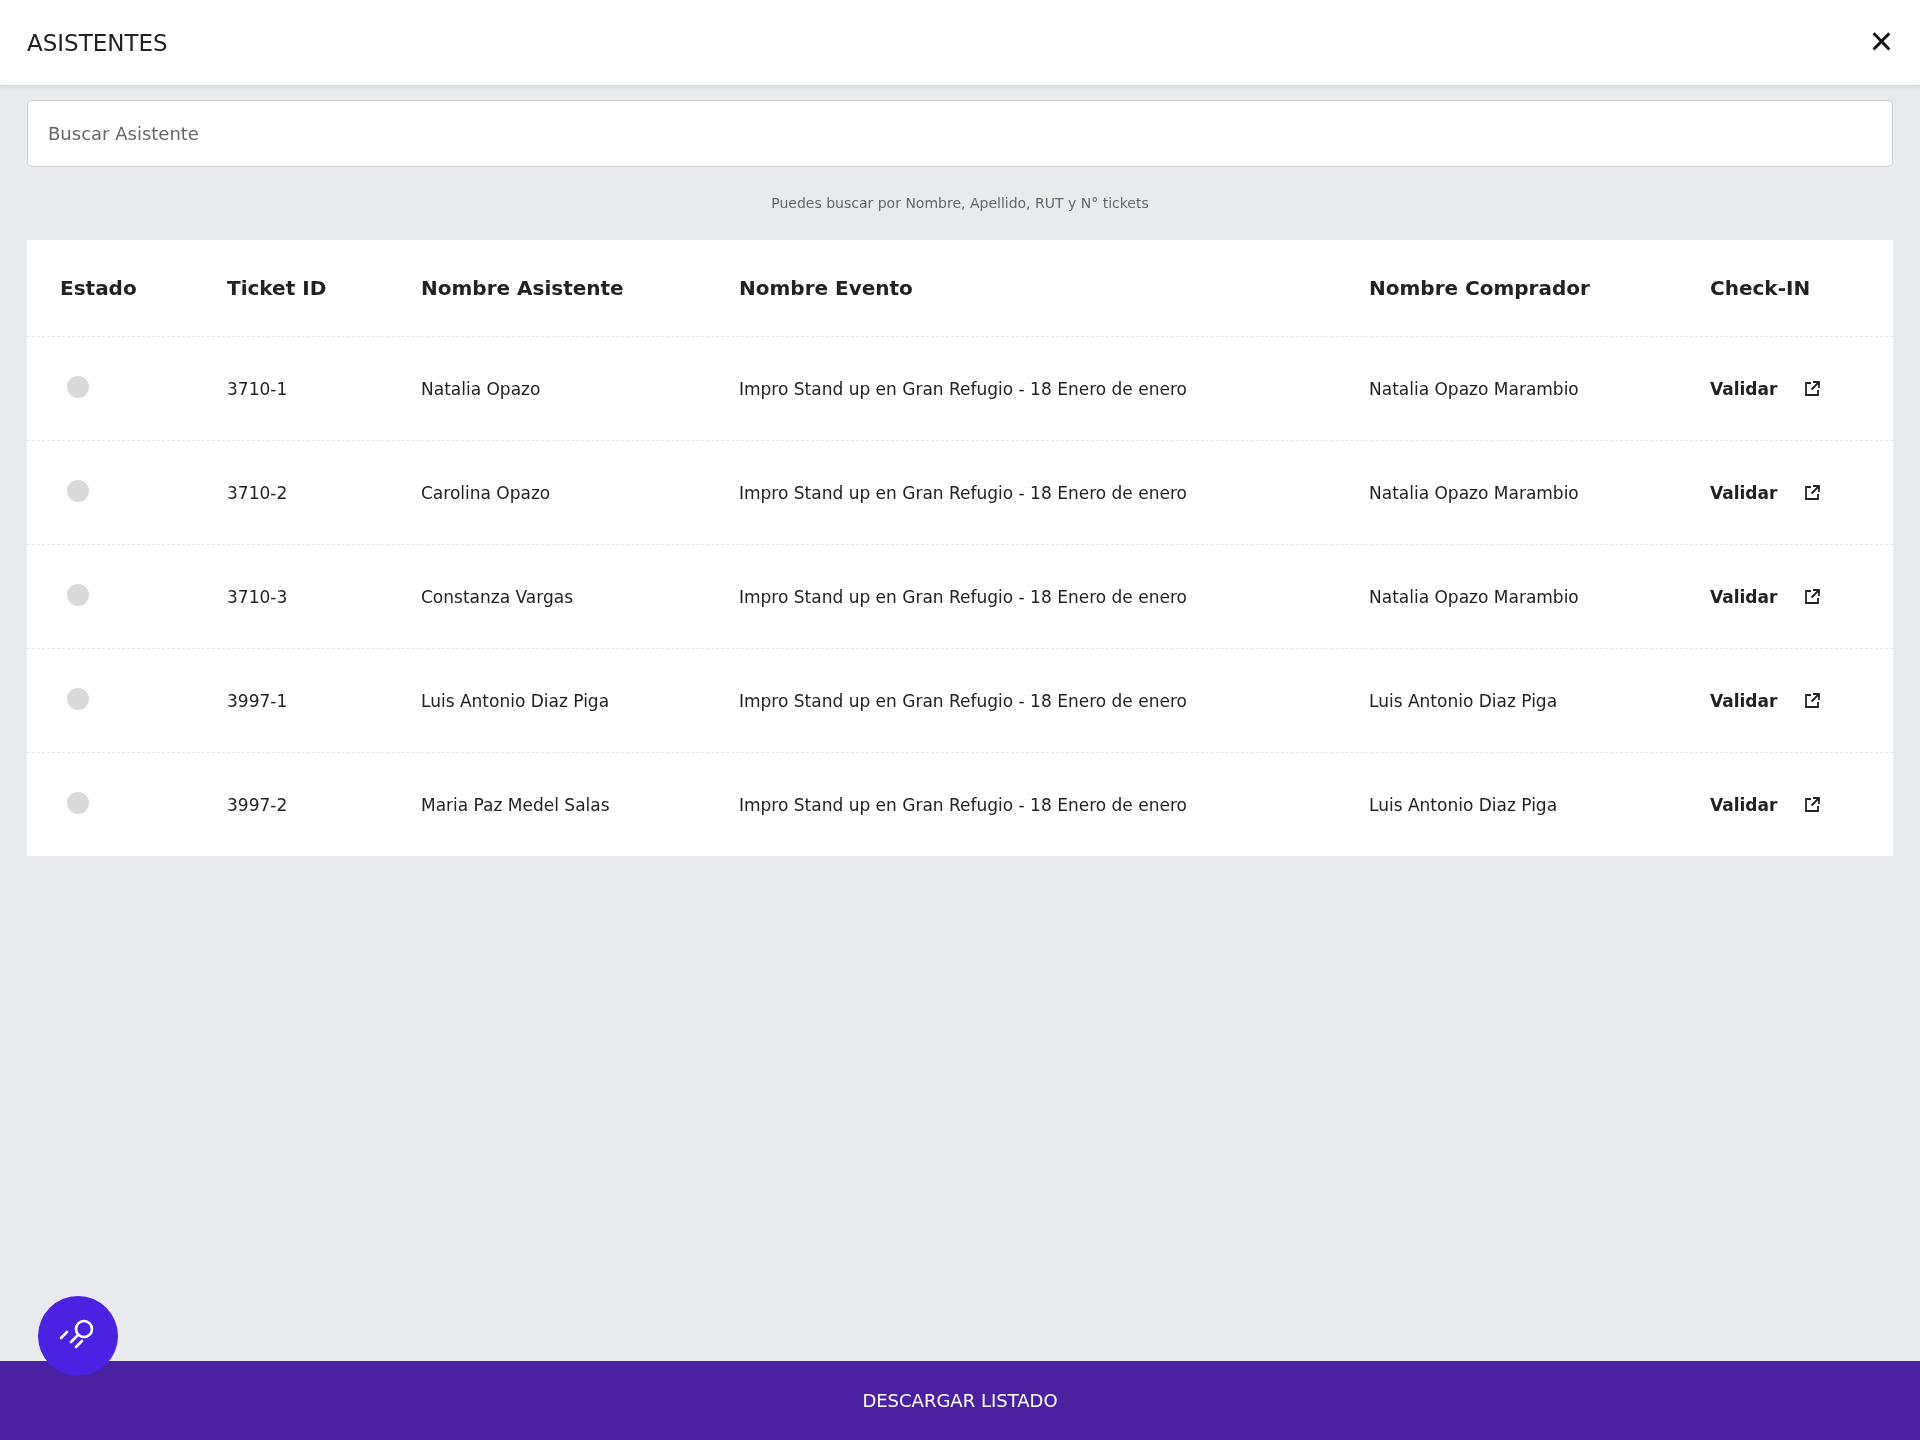 The width and height of the screenshot is (1920, 1440). I want to click on table-cell-text: 3997-2, so click(258, 804).